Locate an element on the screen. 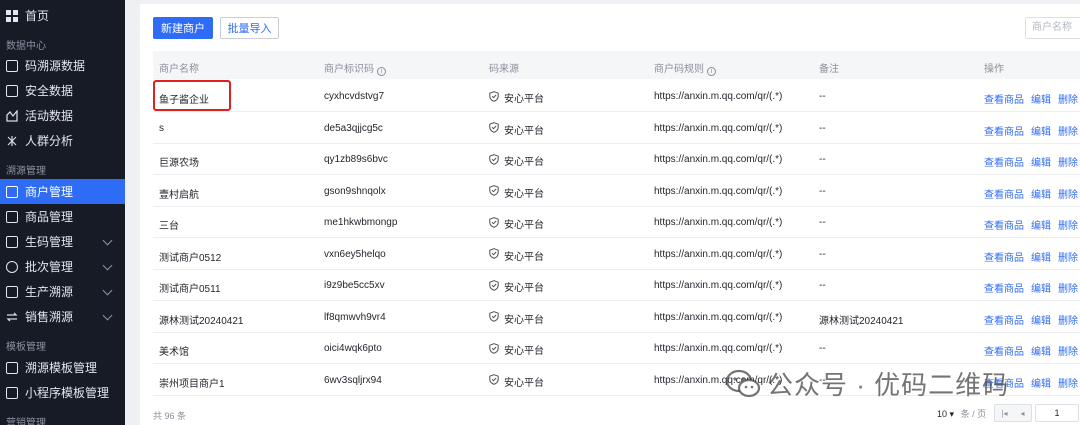 Image resolution: width=1080 pixels, height=425 pixels. sidebar-item-label: 码溯源数据 is located at coordinates (55, 66).